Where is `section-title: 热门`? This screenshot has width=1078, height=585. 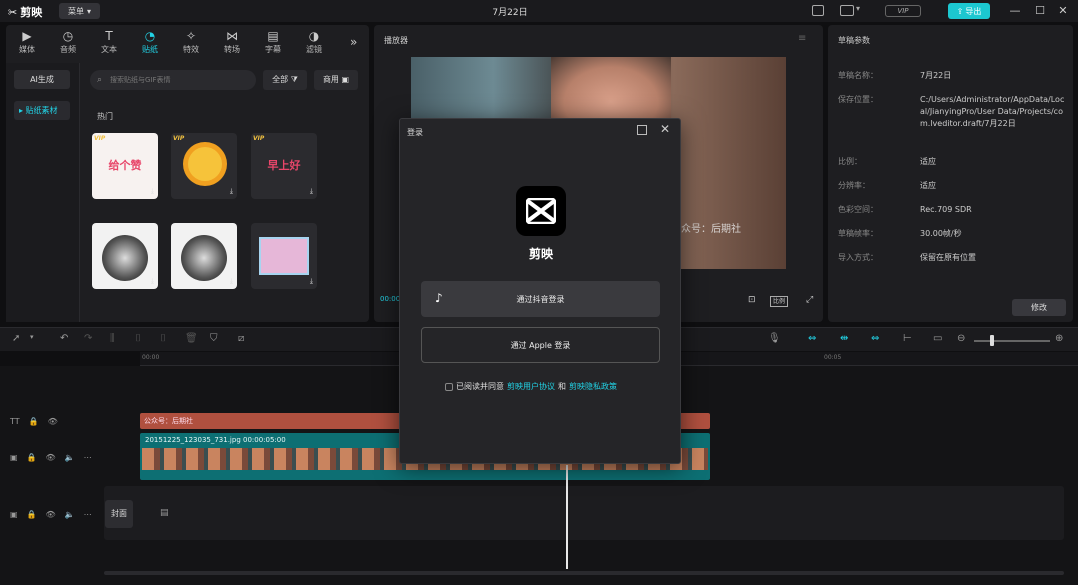 section-title: 热门 is located at coordinates (105, 116).